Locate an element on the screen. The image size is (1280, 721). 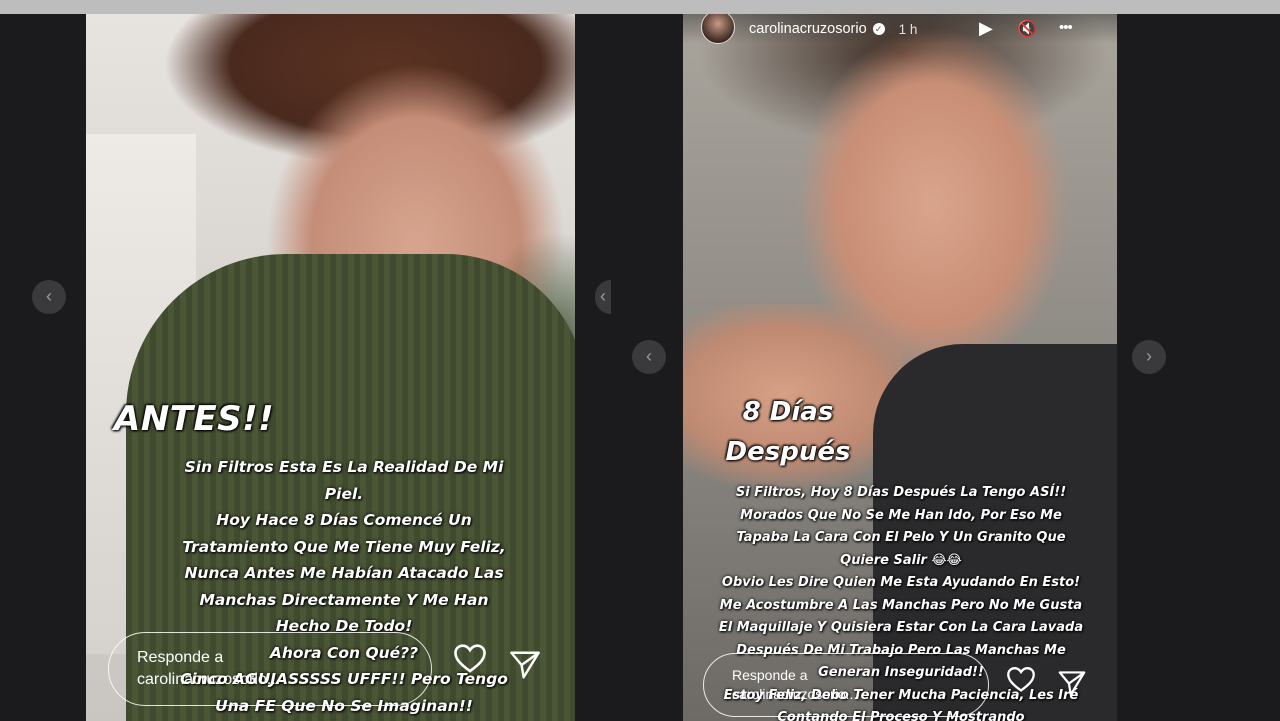
story-title: 8 Días Después is located at coordinates (788, 432).